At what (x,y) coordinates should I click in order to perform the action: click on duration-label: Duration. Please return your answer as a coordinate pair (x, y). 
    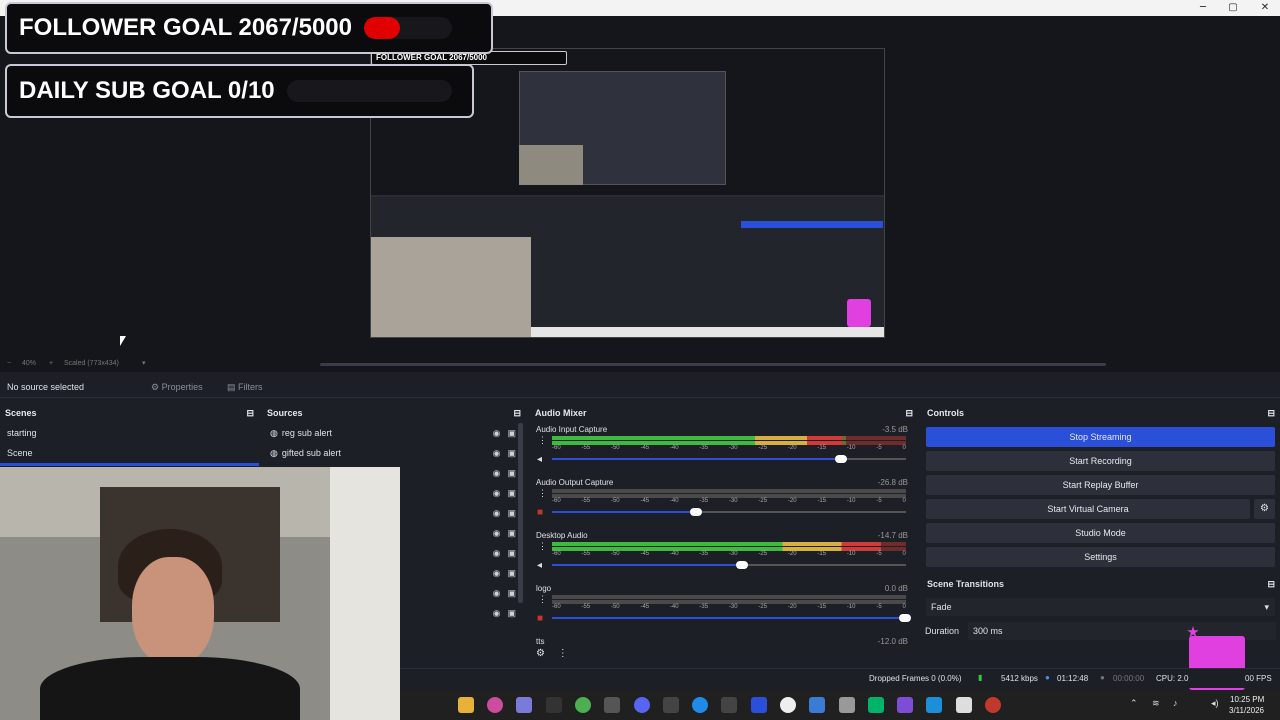
    Looking at the image, I should click on (942, 631).